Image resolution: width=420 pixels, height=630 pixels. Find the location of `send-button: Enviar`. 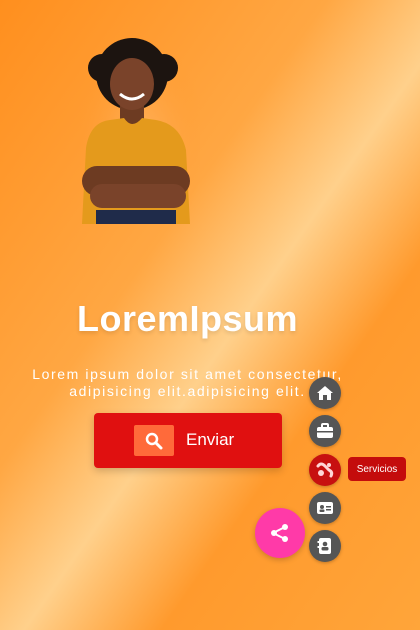

send-button: Enviar is located at coordinates (188, 440).